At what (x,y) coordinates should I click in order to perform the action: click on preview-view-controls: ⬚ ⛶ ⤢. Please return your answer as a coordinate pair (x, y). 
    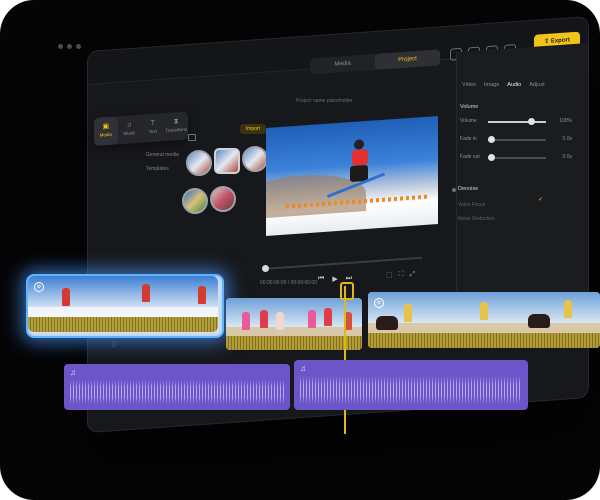
    Looking at the image, I should click on (400, 275).